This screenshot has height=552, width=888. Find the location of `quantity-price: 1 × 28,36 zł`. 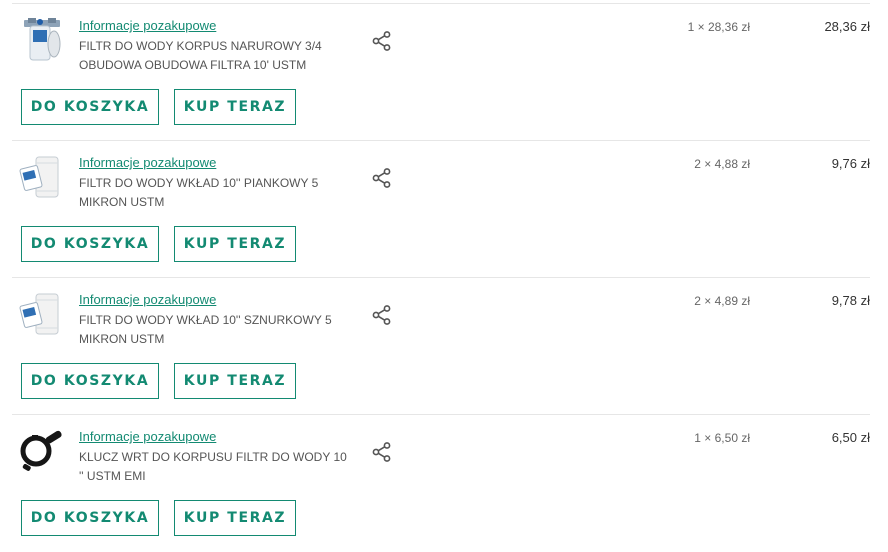

quantity-price: 1 × 28,36 zł is located at coordinates (718, 27).